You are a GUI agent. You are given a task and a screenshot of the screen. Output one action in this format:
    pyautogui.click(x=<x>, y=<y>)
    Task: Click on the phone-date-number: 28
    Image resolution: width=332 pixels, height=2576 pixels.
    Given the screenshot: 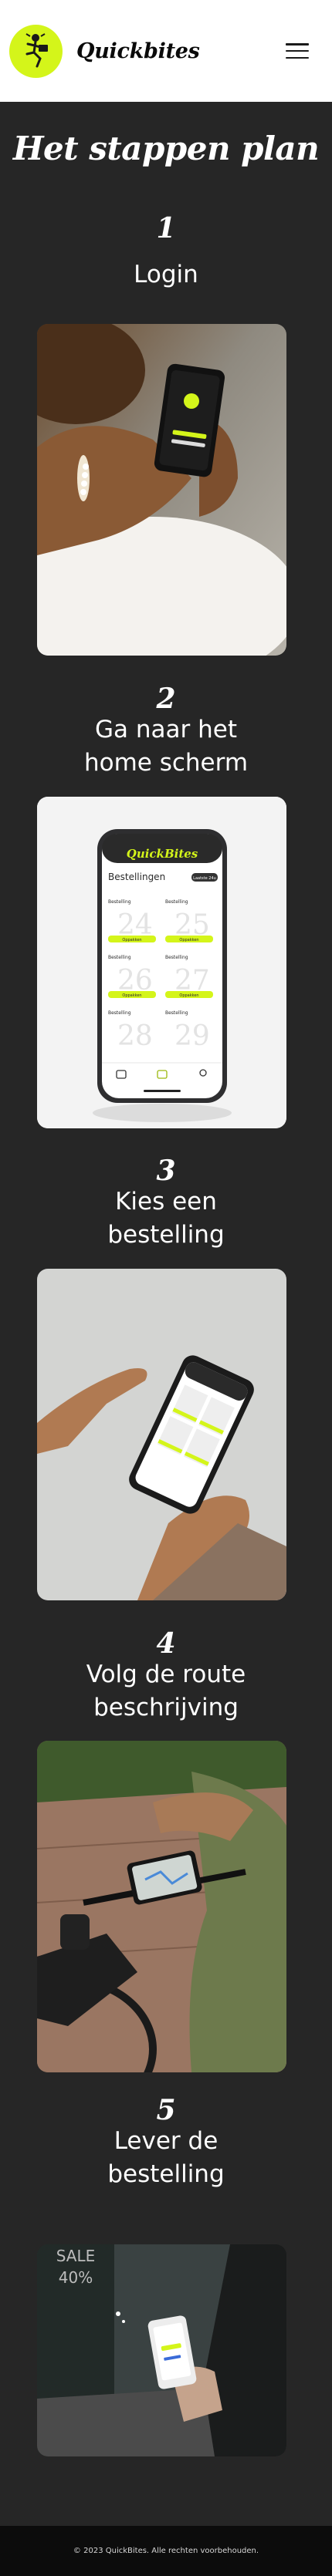 What is the action you would take?
    pyautogui.click(x=135, y=1036)
    